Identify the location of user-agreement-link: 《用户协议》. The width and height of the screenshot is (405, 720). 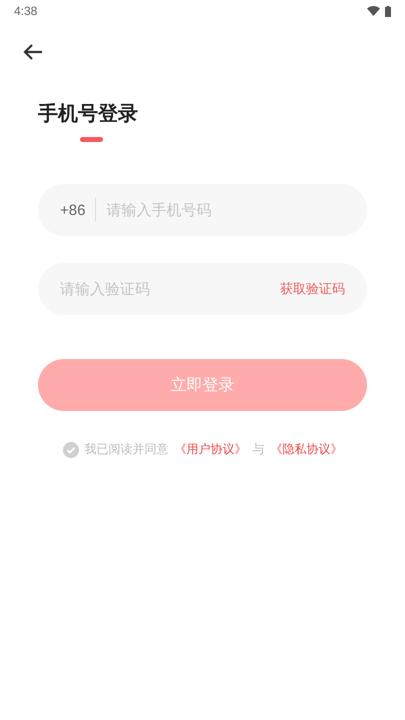
(210, 449).